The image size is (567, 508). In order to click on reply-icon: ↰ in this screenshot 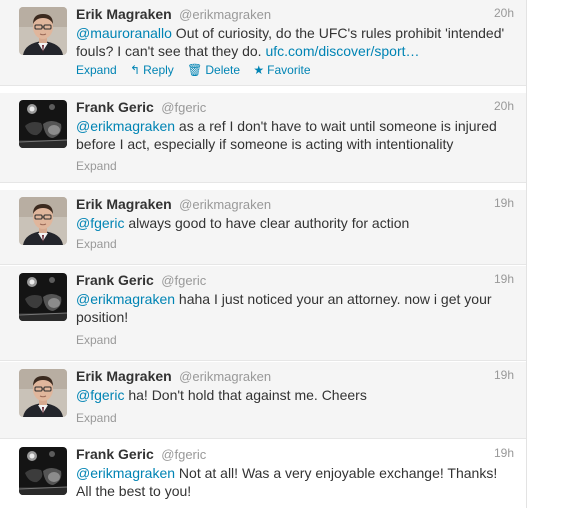, I will do `click(135, 70)`.